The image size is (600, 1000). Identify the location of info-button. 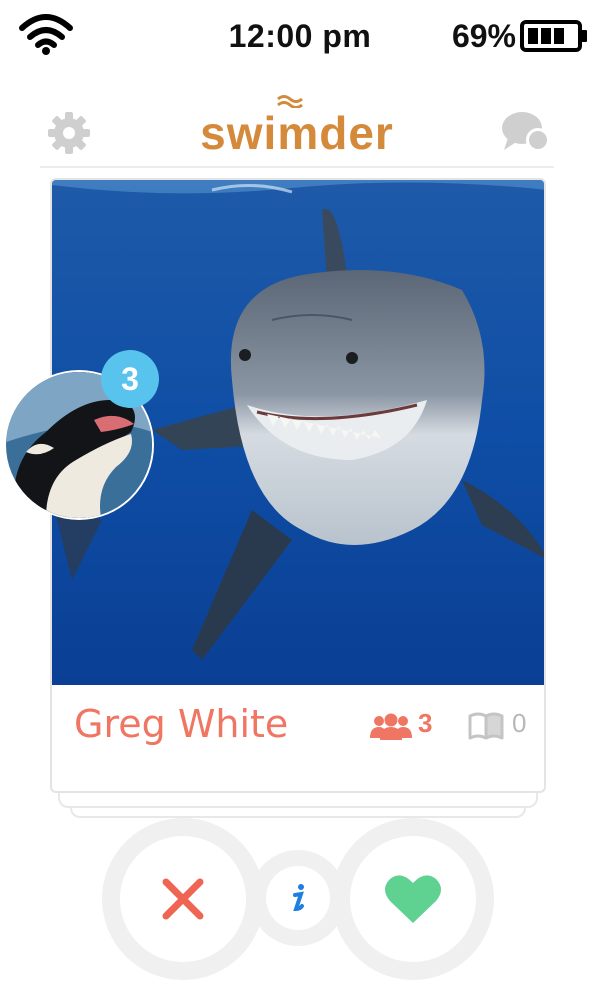
(298, 898).